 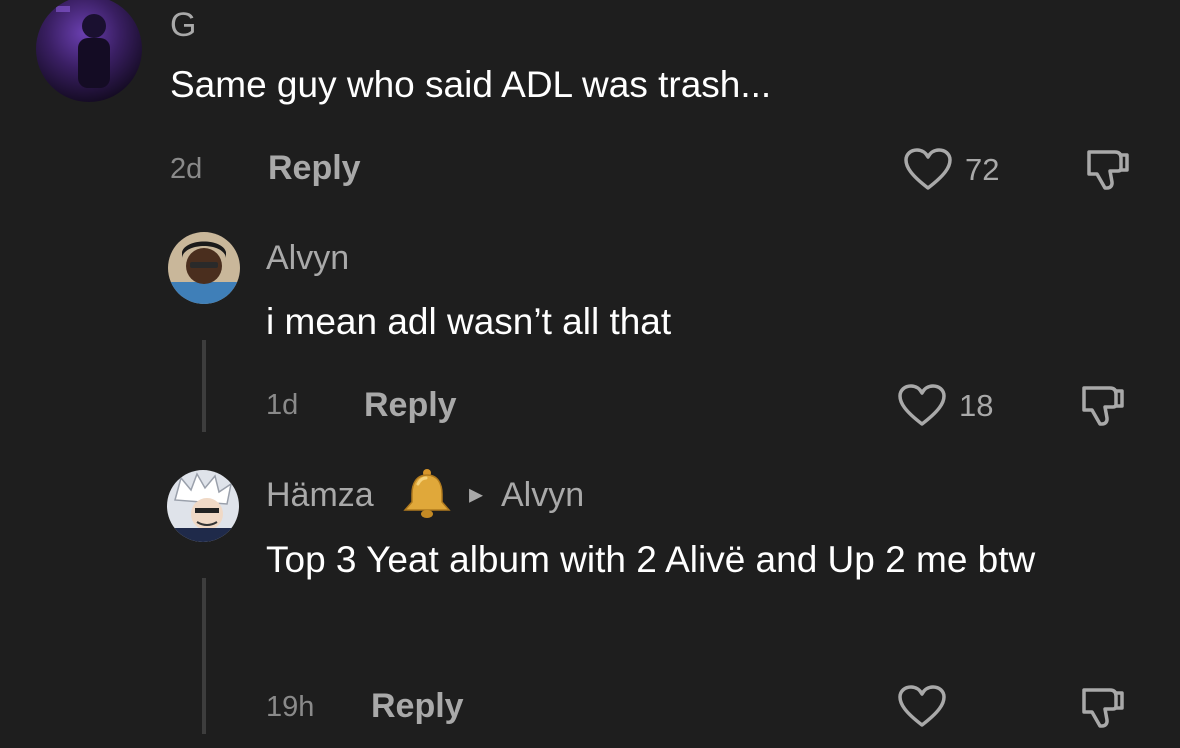 I want to click on like-count: 18, so click(x=976, y=405).